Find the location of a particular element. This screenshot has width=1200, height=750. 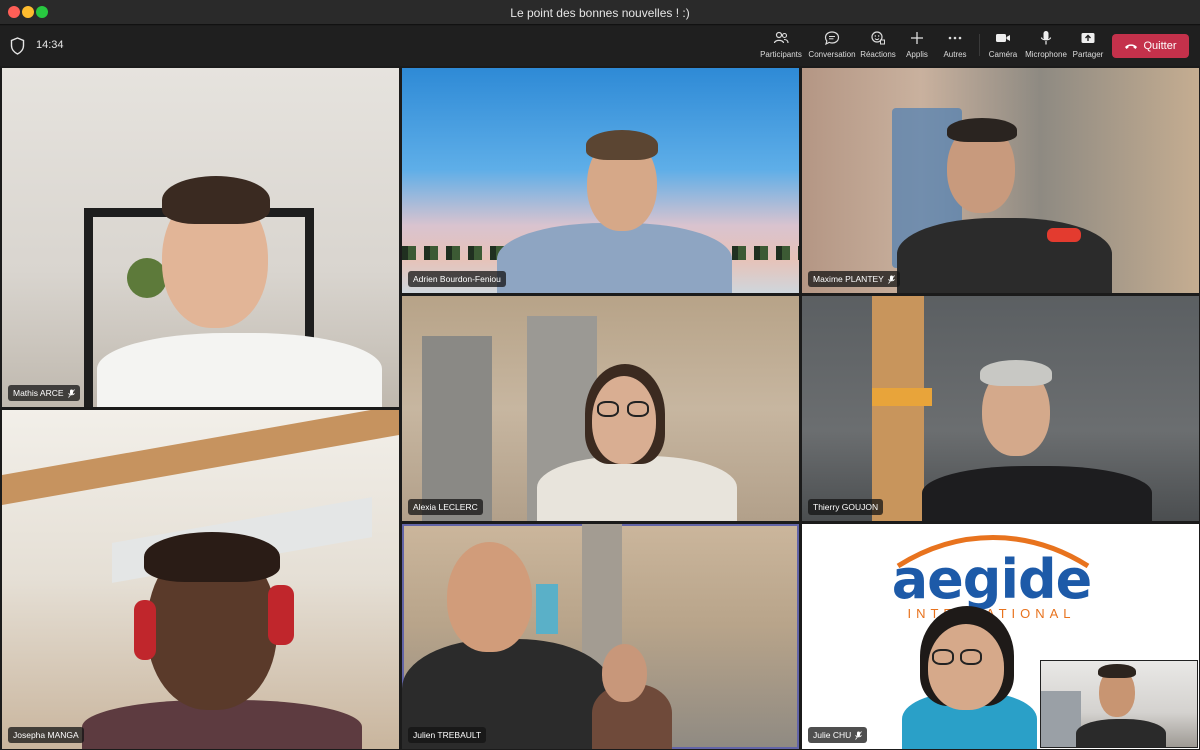

self-view-preview is located at coordinates (1119, 704).